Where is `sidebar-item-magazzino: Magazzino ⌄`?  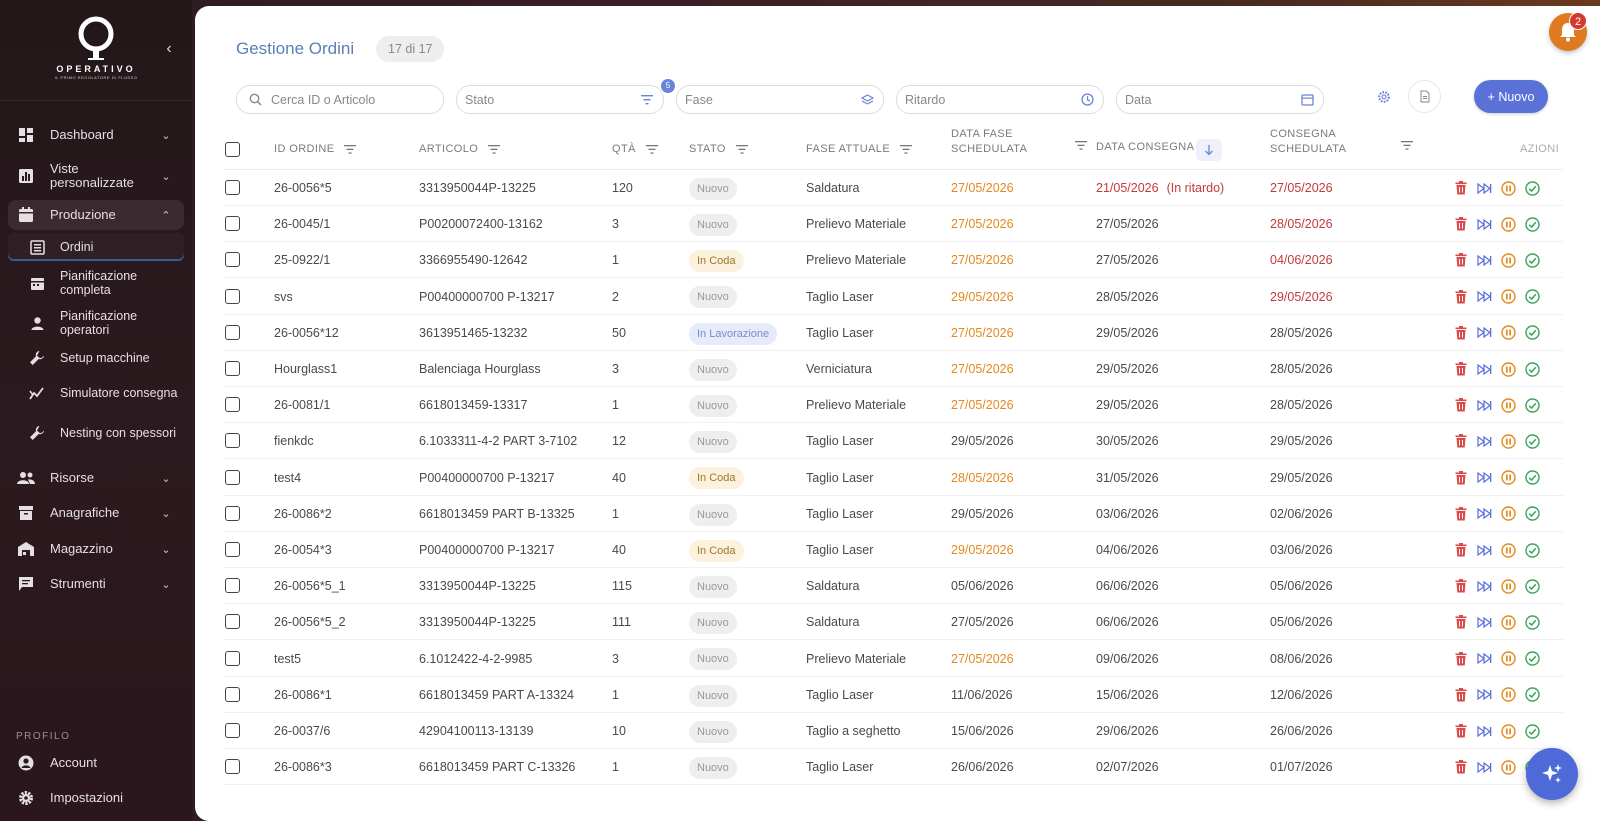 sidebar-item-magazzino: Magazzino ⌄ is located at coordinates (96, 549).